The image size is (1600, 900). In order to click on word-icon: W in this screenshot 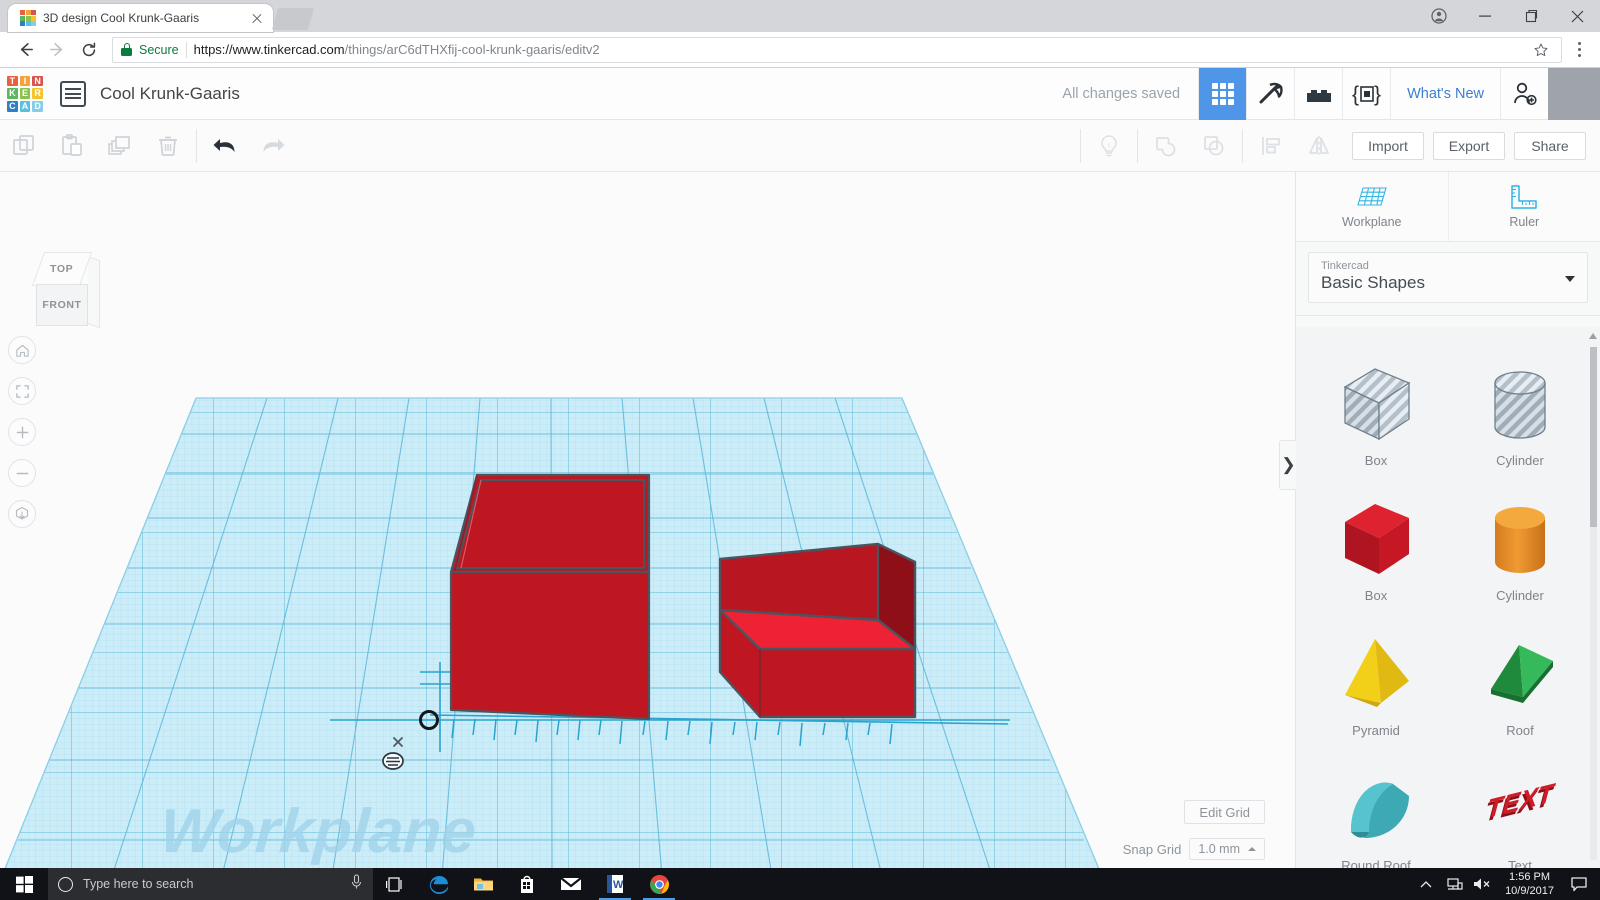, I will do `click(615, 884)`.